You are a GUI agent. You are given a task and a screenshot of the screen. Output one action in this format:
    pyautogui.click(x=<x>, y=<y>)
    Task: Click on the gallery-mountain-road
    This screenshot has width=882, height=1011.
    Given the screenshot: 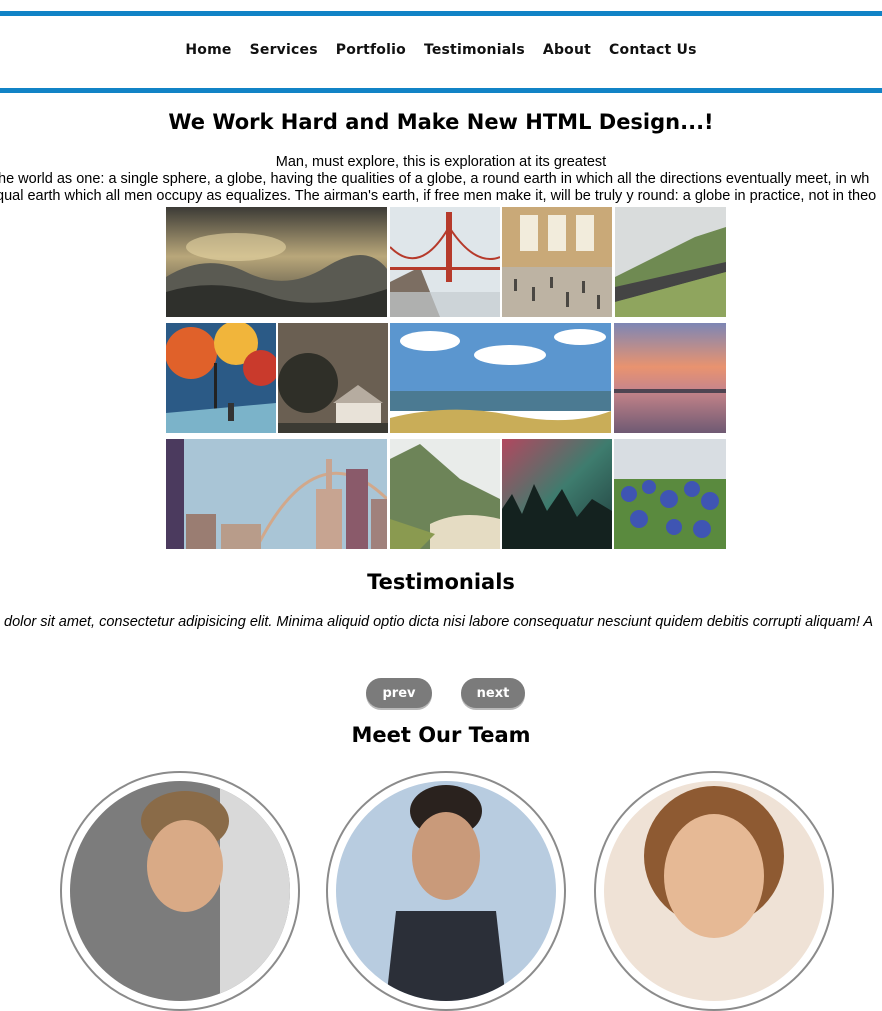 What is the action you would take?
    pyautogui.click(x=670, y=262)
    